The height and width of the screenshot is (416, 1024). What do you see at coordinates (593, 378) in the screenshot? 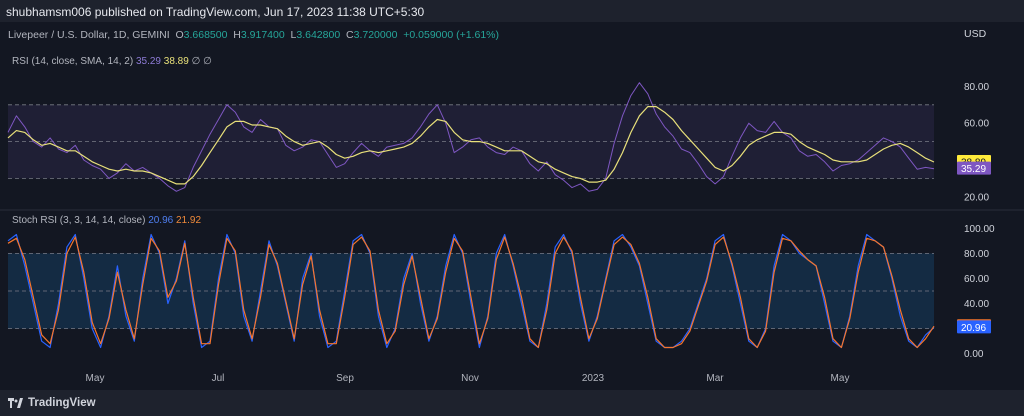
I see `x-tick-label: 2023` at bounding box center [593, 378].